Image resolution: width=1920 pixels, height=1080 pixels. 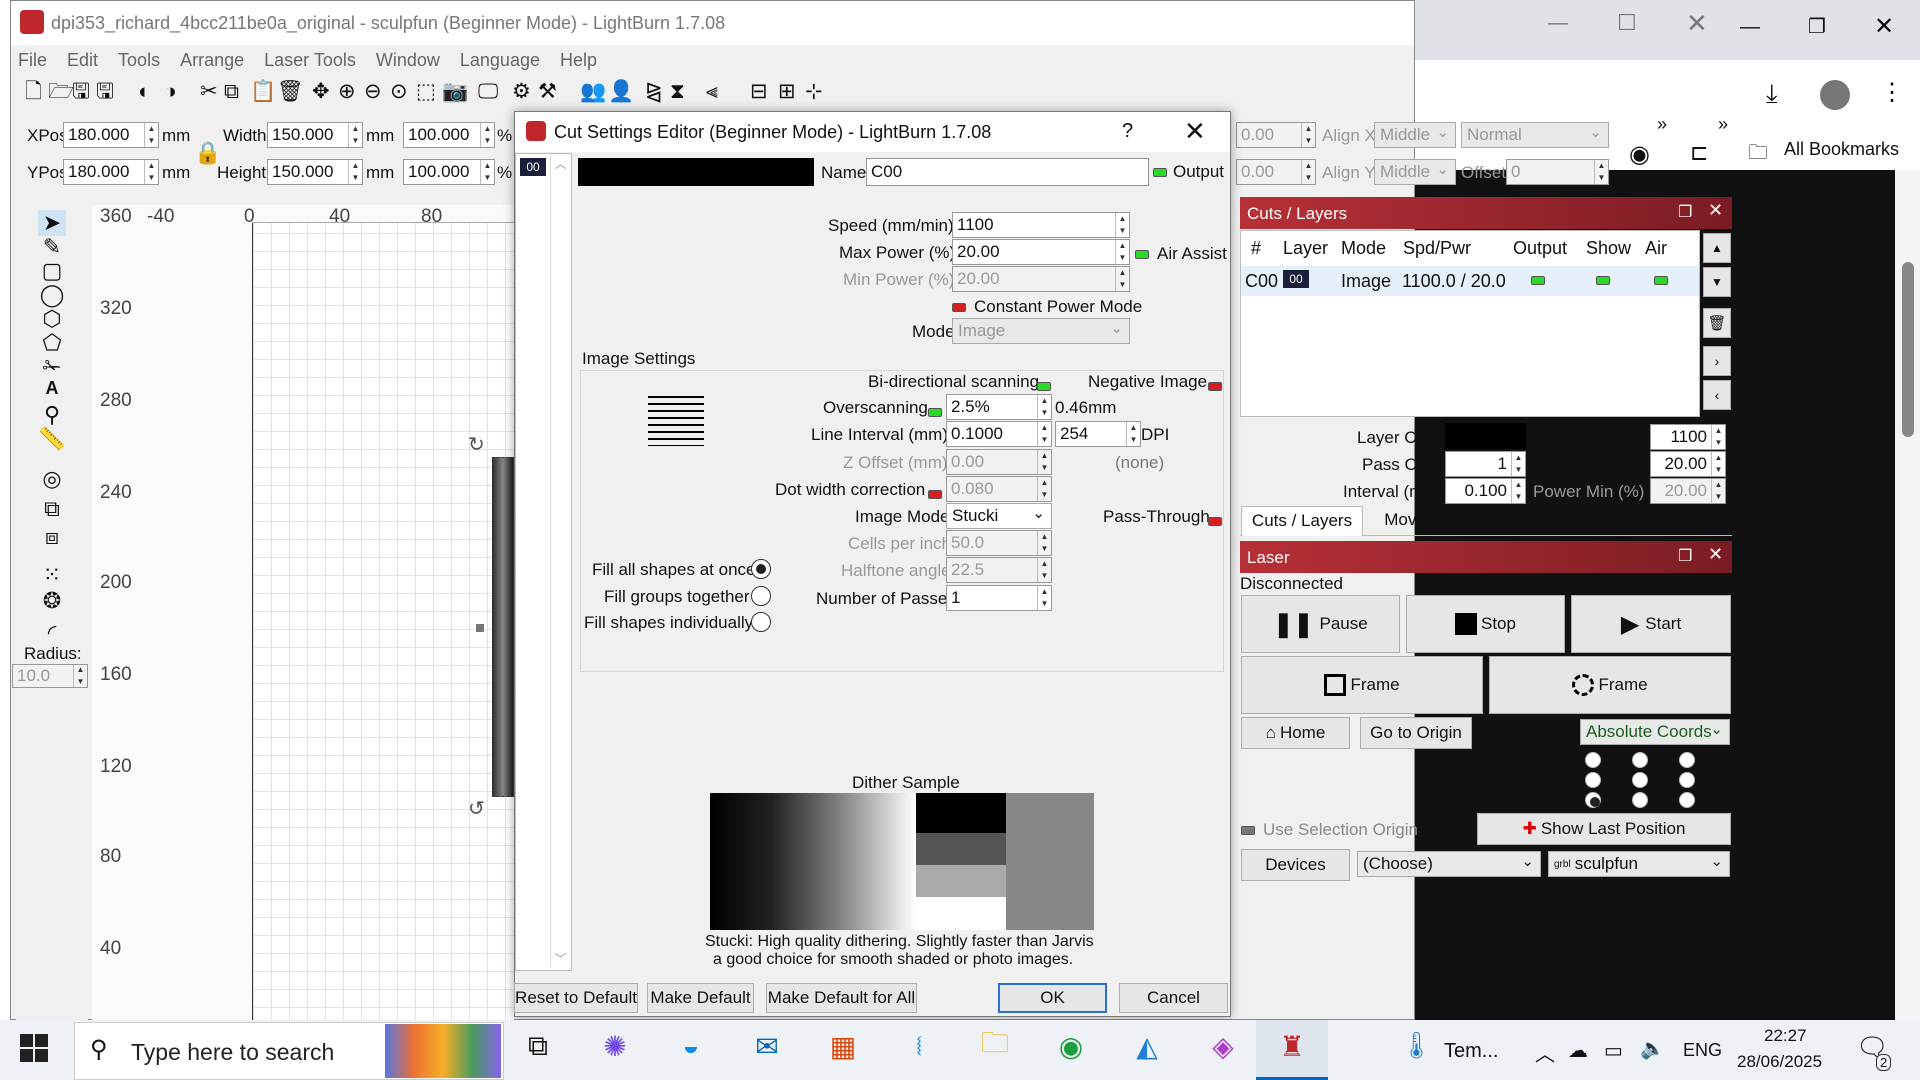 I want to click on panel-toggle-icon: ⊏, so click(x=1699, y=153).